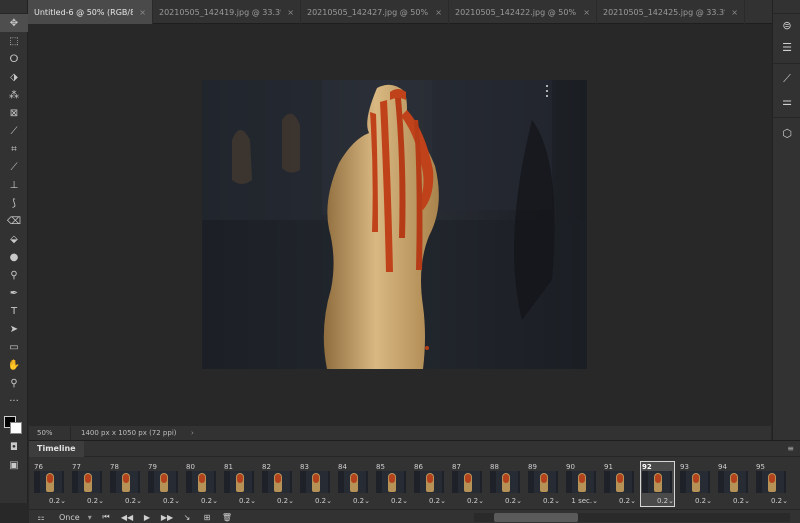  What do you see at coordinates (14, 185) in the screenshot?
I see `clone-stamp-tool-icon: ⊥` at bounding box center [14, 185].